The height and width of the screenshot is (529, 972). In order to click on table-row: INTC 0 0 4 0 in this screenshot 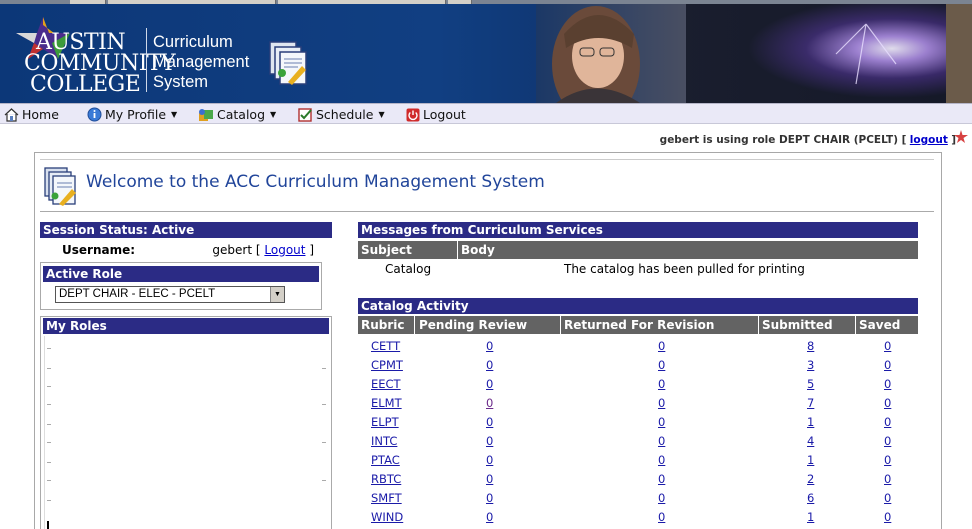, I will do `click(638, 440)`.